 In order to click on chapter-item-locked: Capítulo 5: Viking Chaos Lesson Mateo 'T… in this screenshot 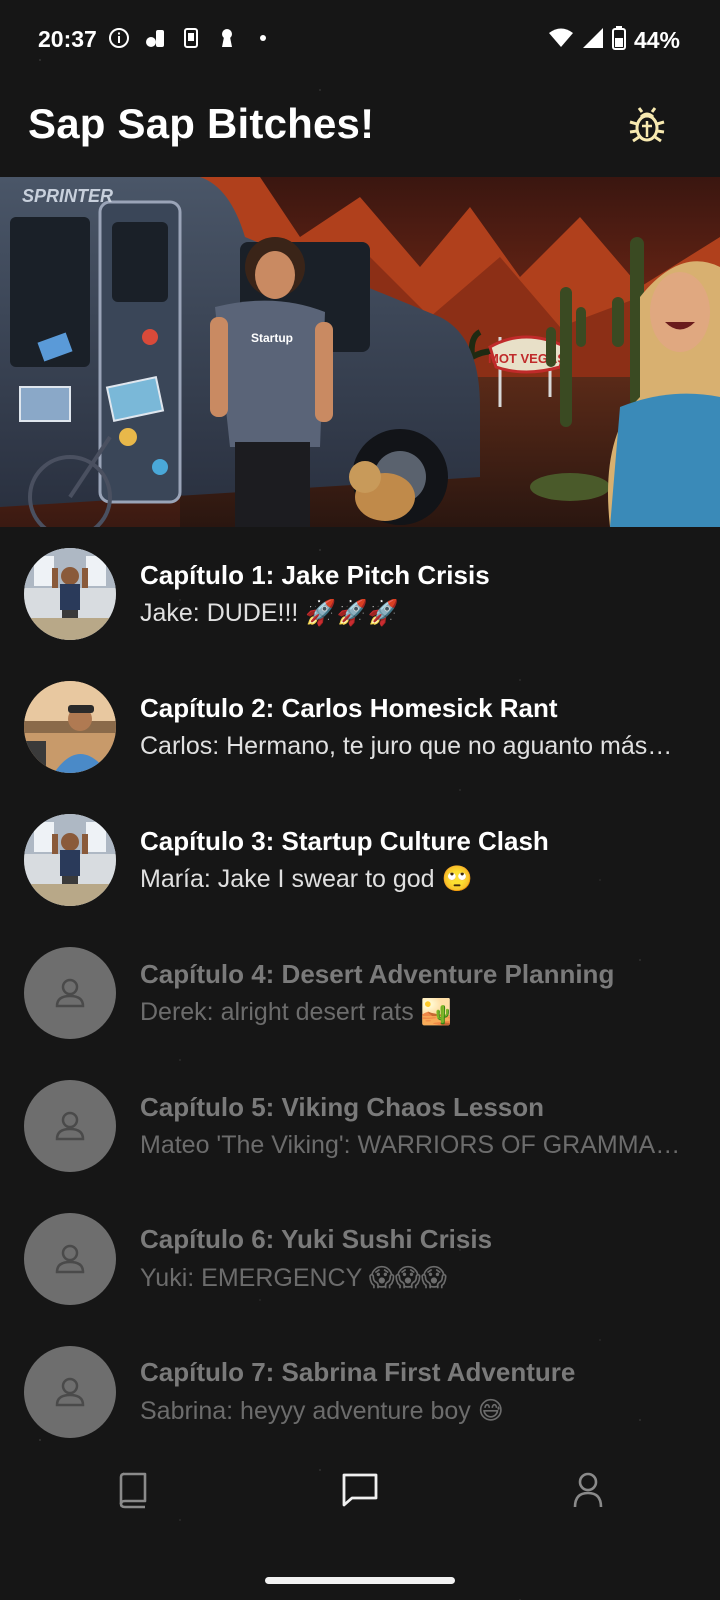, I will do `click(360, 1125)`.